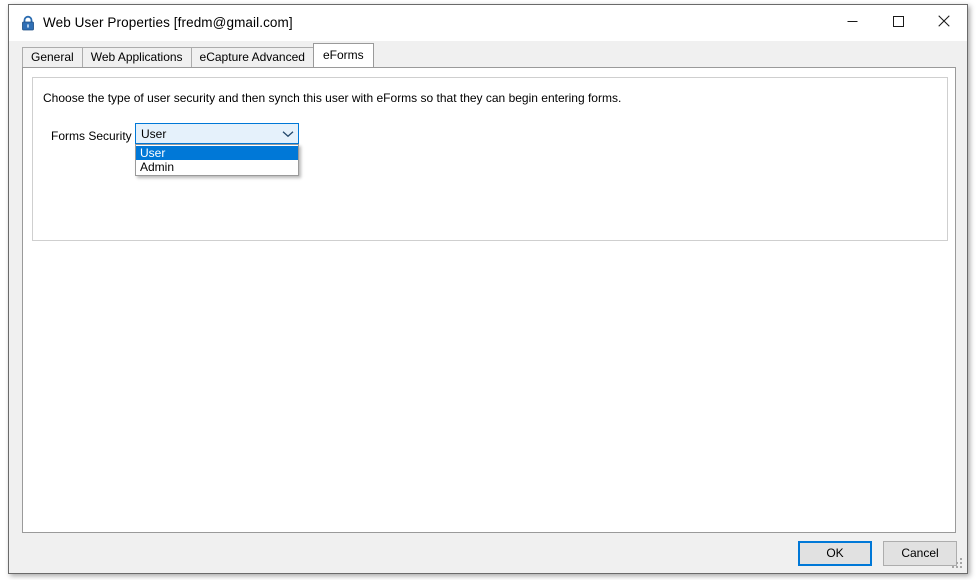 The image size is (976, 580). I want to click on padlock-icon, so click(28, 23).